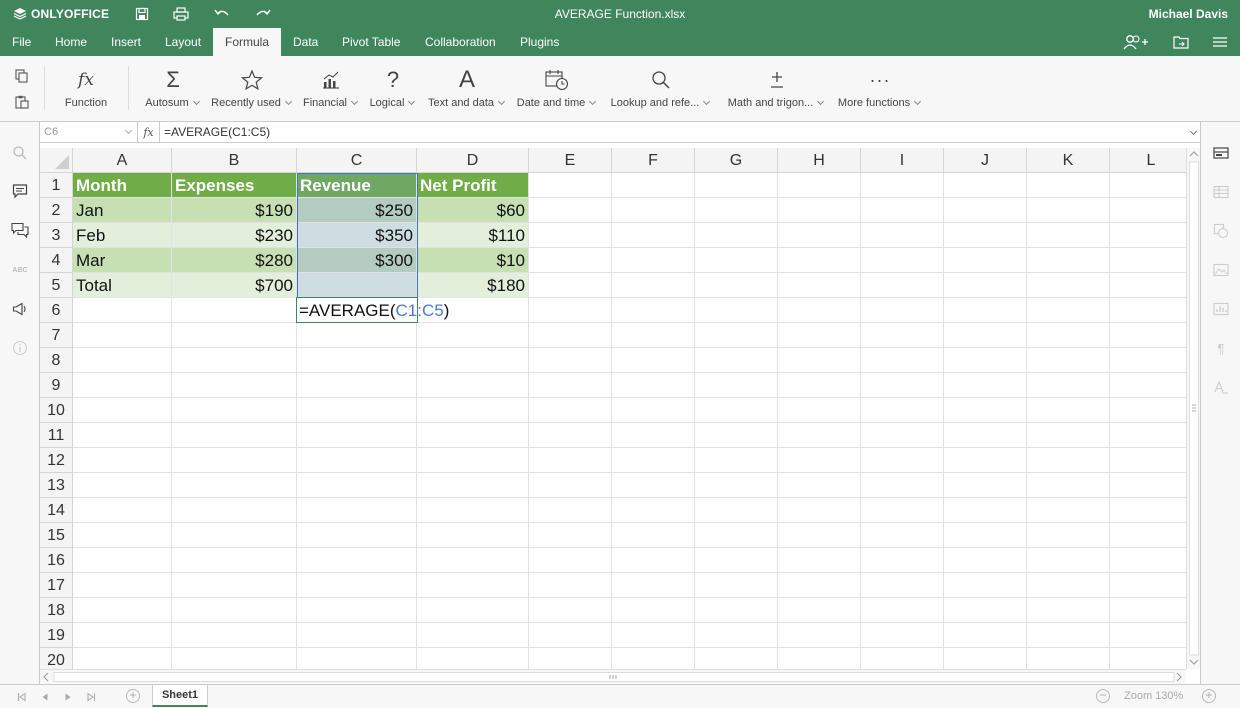 The height and width of the screenshot is (708, 1240). Describe the element at coordinates (56, 410) in the screenshot. I see `row-header: 10` at that location.